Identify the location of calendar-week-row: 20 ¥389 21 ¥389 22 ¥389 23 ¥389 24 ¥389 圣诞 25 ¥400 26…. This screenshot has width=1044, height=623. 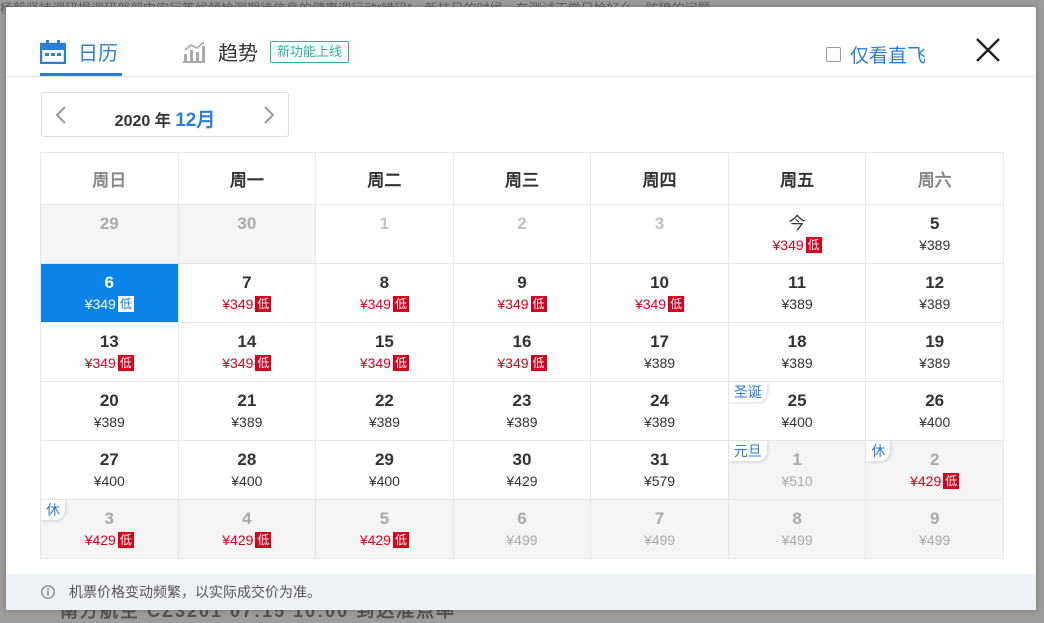
(522, 411).